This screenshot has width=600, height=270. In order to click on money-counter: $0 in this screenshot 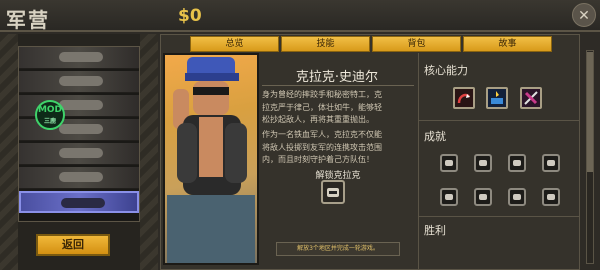, I will do `click(190, 16)`.